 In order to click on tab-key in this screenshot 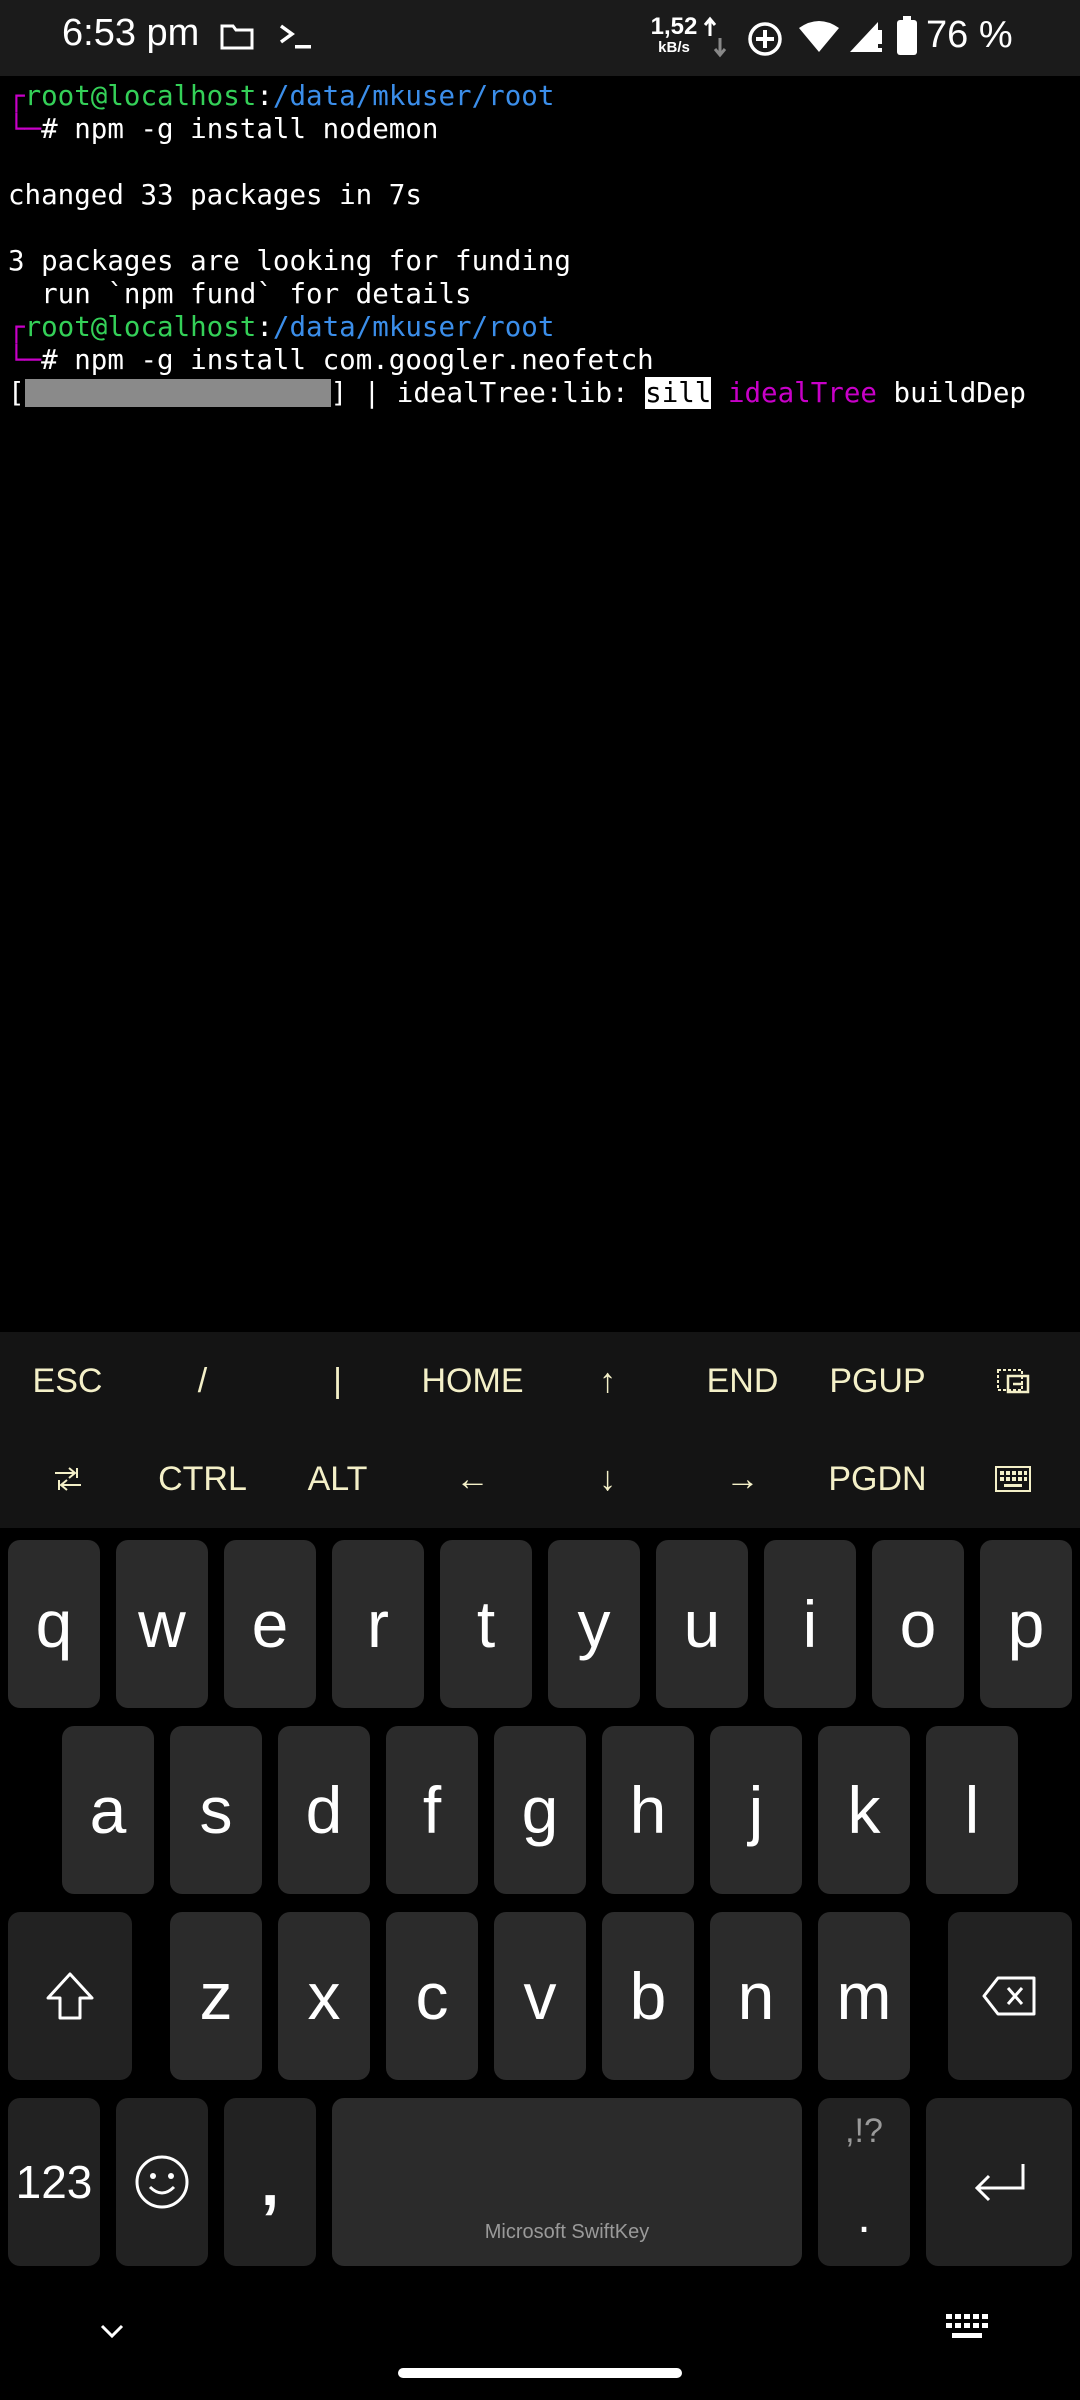, I will do `click(67, 1479)`.